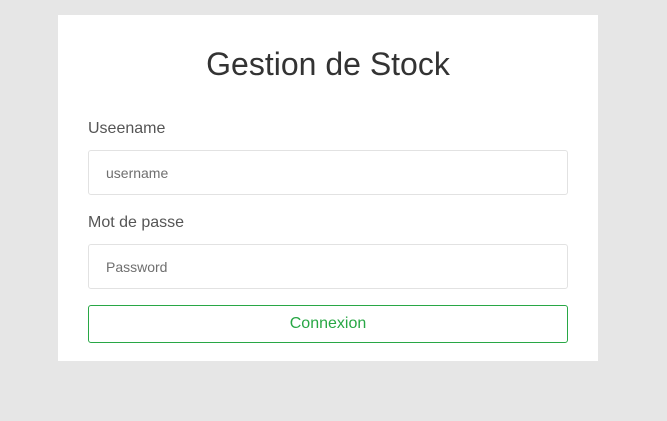  What do you see at coordinates (127, 128) in the screenshot?
I see `username-label: Useename` at bounding box center [127, 128].